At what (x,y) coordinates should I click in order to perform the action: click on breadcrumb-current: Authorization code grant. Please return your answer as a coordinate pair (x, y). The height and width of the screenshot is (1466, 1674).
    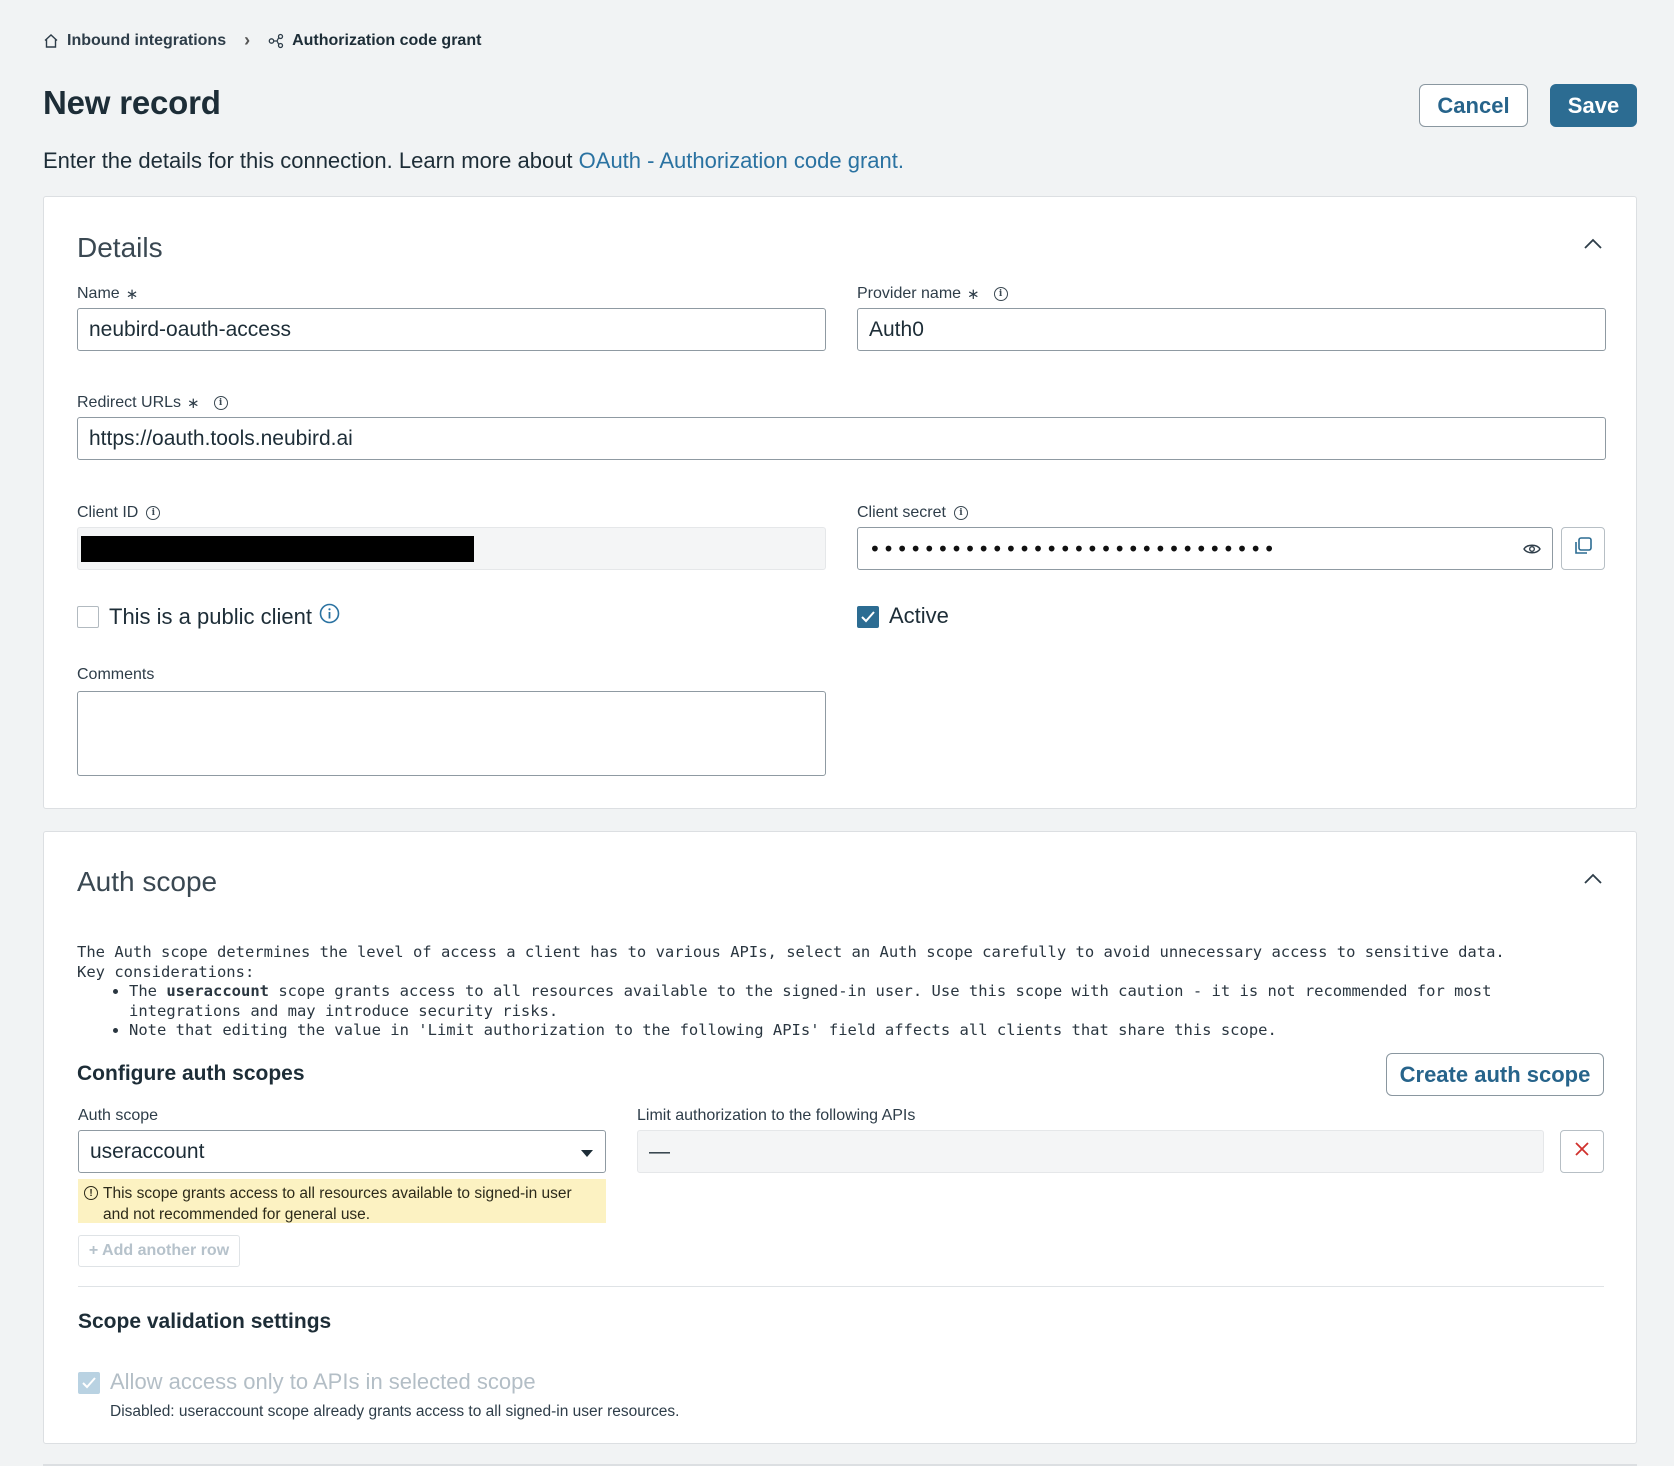
    Looking at the image, I should click on (387, 40).